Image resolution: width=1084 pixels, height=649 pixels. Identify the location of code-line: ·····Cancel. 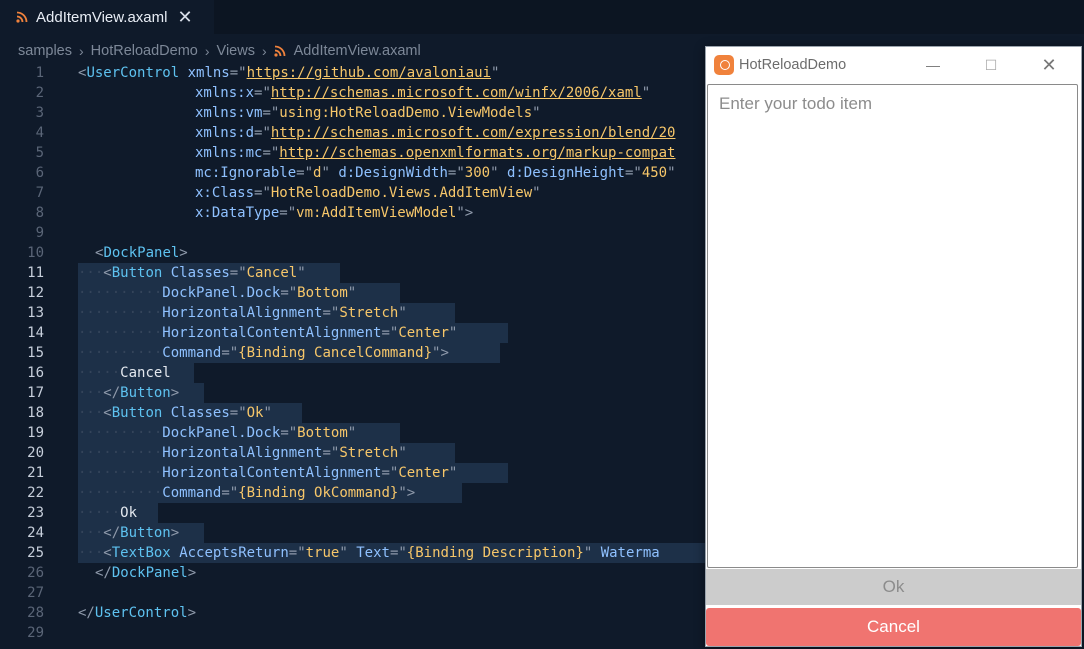
(124, 373).